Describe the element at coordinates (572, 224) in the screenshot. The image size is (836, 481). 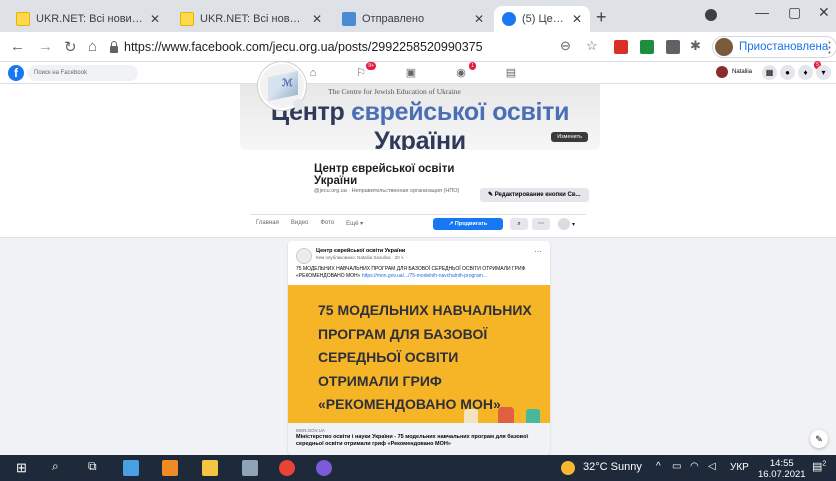
I see `page-switch-button: ▾` at that location.